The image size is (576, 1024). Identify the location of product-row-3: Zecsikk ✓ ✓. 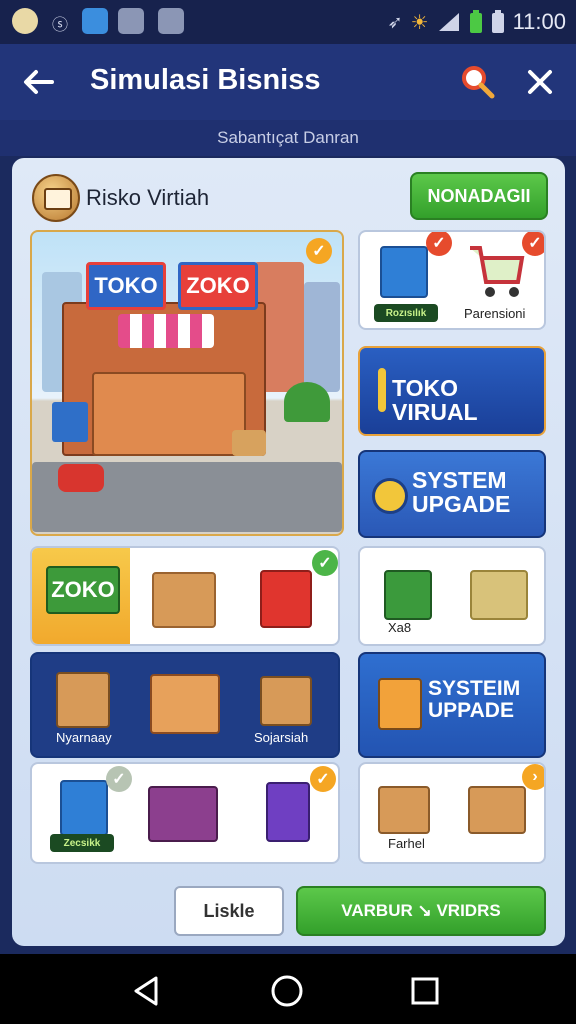
(185, 813).